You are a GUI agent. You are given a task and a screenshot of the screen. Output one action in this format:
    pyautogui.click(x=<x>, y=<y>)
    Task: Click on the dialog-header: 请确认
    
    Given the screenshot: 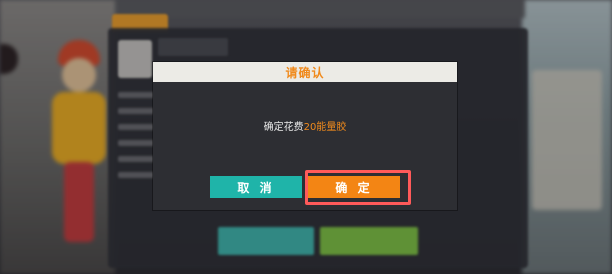 What is the action you would take?
    pyautogui.click(x=305, y=72)
    